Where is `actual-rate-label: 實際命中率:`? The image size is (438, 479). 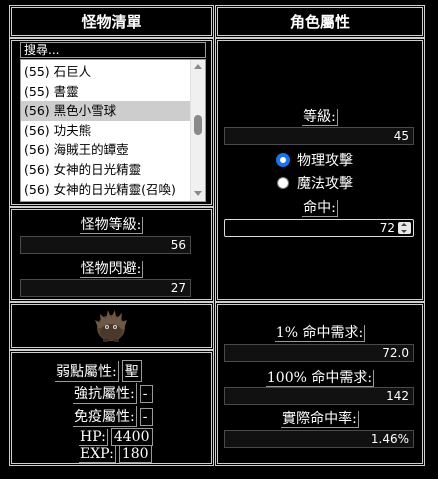 actual-rate-label: 實際命中率: is located at coordinates (320, 419).